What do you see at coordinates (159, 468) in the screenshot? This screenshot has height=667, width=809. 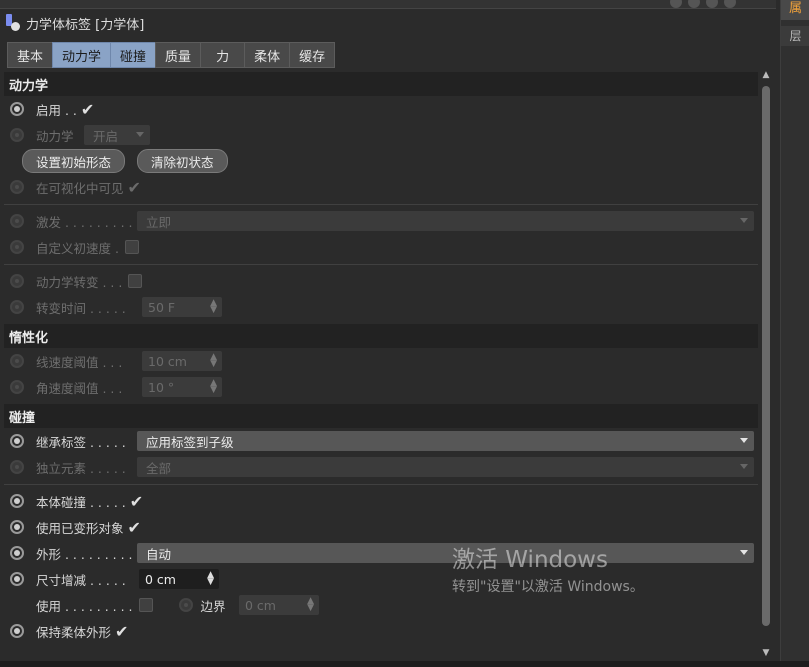 I see `individual-elements-dropdown-value: 全部` at bounding box center [159, 468].